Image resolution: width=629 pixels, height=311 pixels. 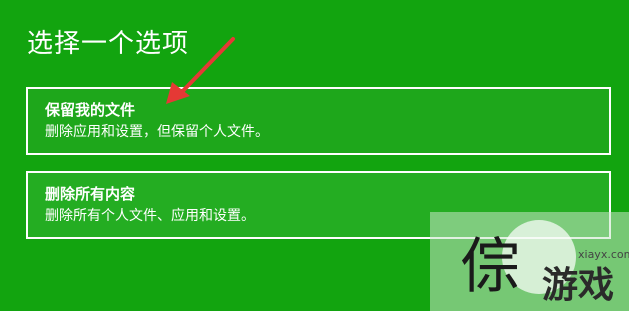 What do you see at coordinates (603, 254) in the screenshot?
I see `watermark-domain: xiayx.com` at bounding box center [603, 254].